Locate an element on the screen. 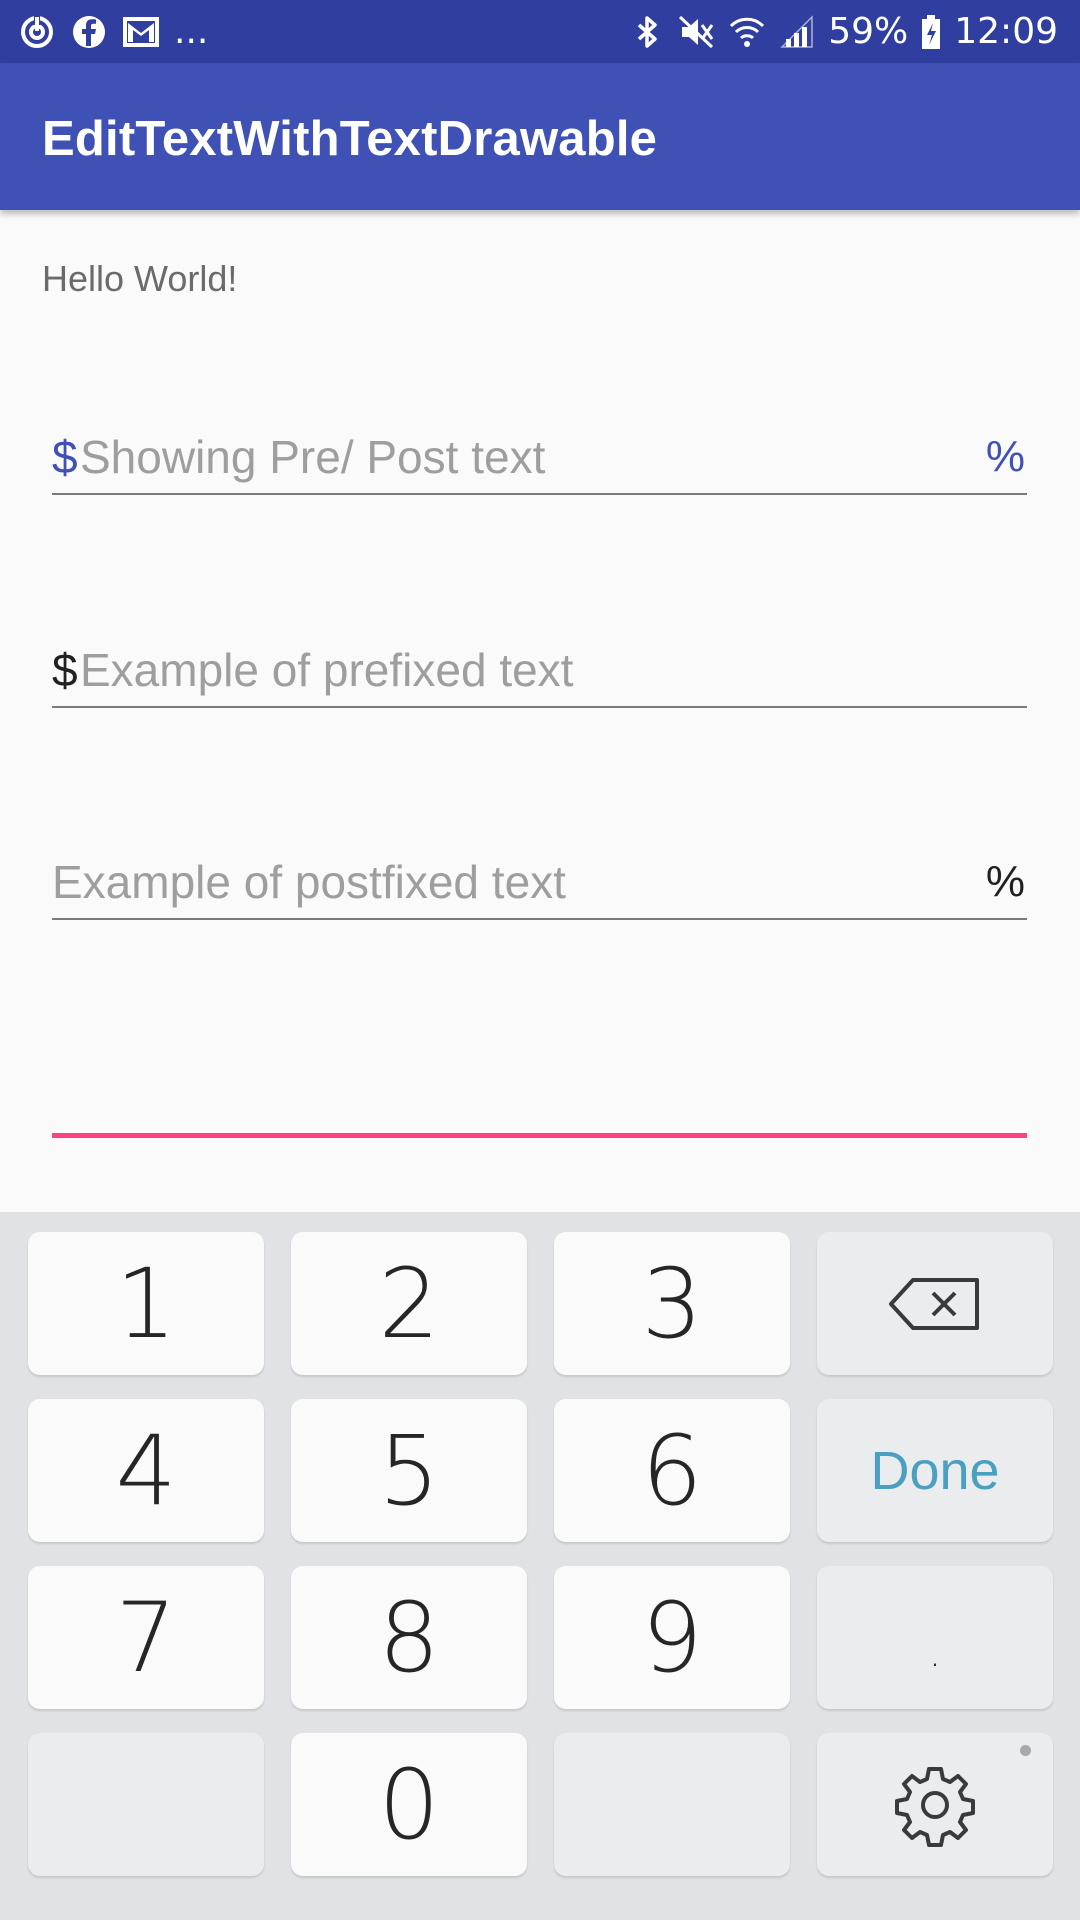 The width and height of the screenshot is (1080, 1920). more-options-dot is located at coordinates (1025, 1750).